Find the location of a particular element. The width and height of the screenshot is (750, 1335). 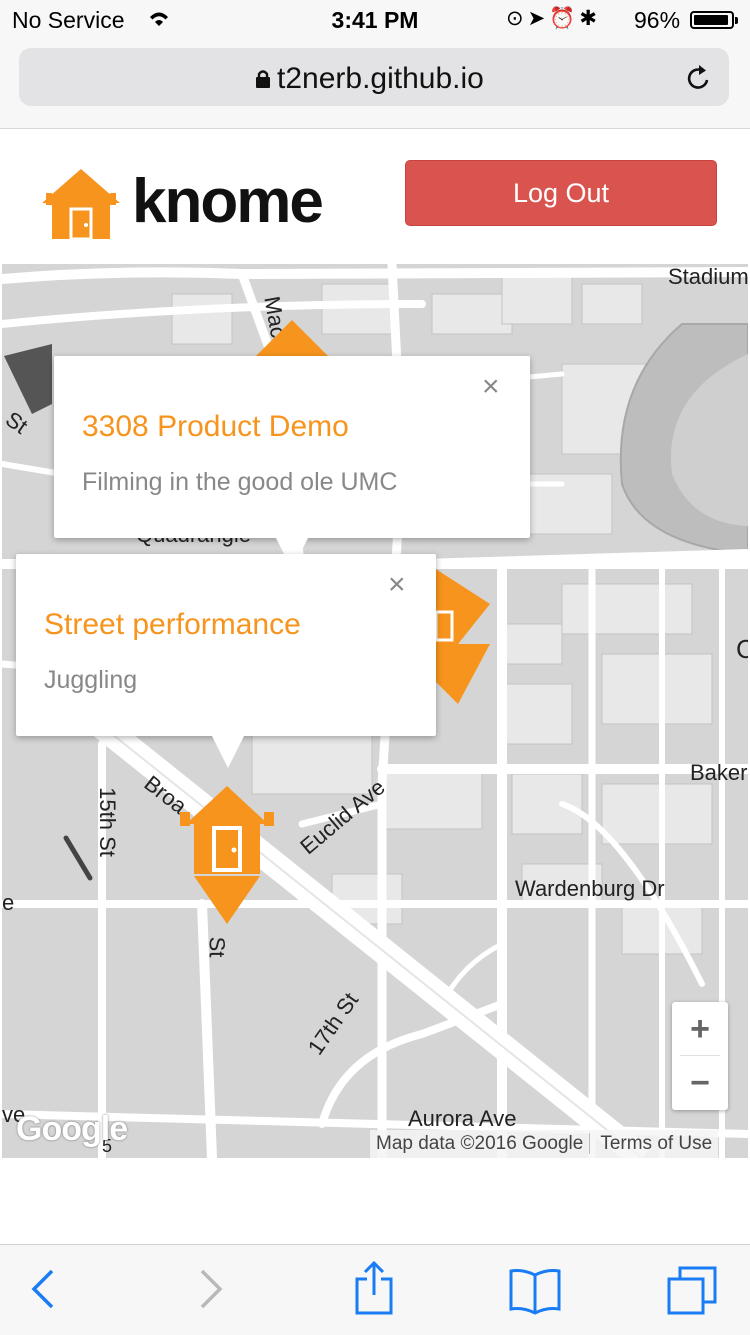

terms-of-use-link: Terms of Use is located at coordinates (654, 1143).